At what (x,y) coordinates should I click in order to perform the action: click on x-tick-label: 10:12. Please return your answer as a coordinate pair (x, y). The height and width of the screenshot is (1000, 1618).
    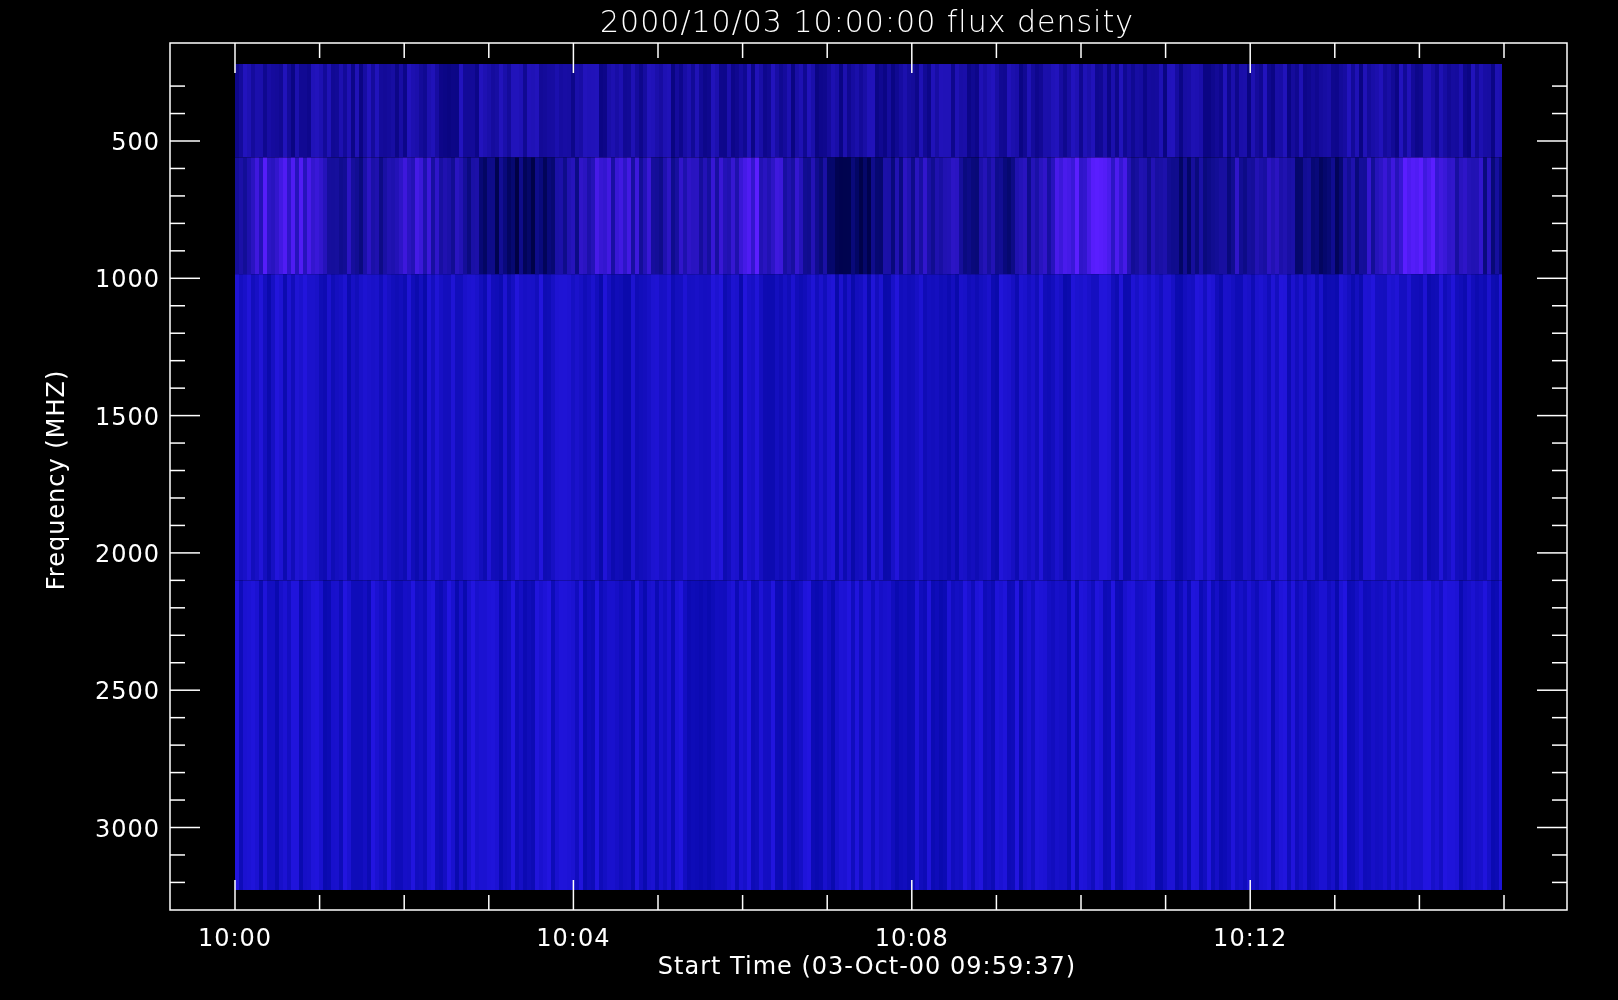
    Looking at the image, I should click on (1250, 938).